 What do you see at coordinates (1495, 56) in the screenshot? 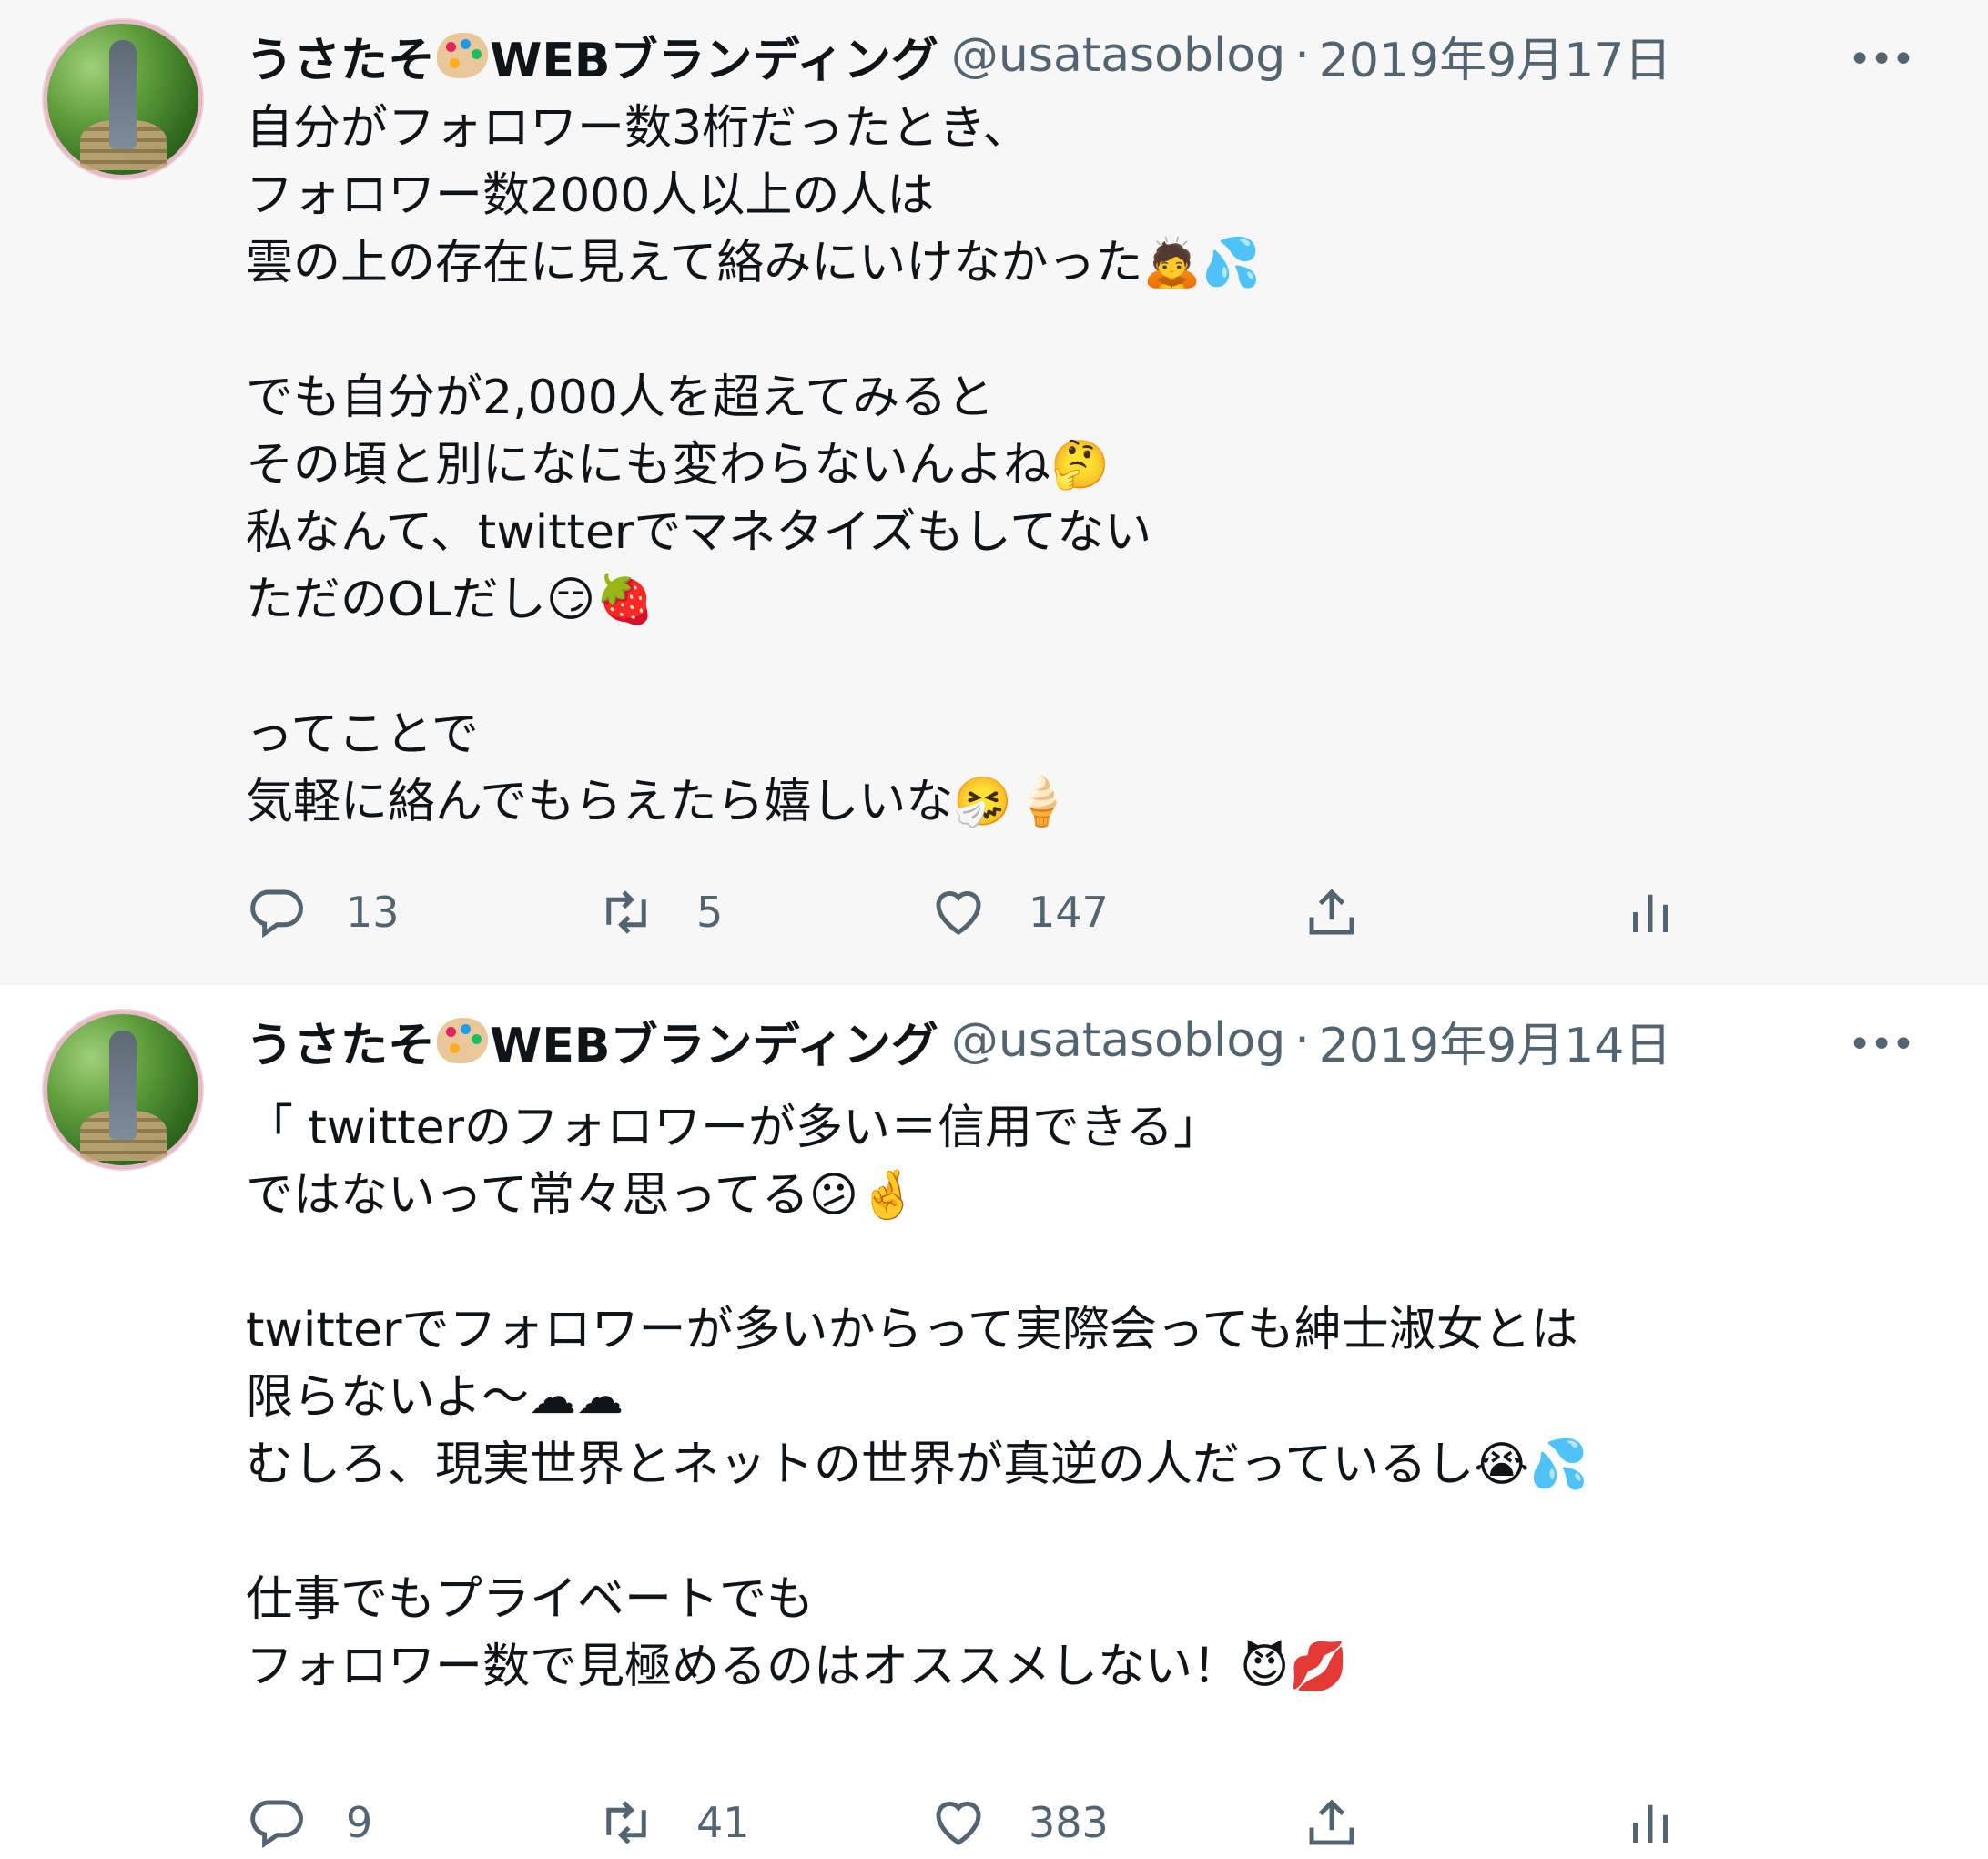
I see `tweet-date: 2019年9月17日` at bounding box center [1495, 56].